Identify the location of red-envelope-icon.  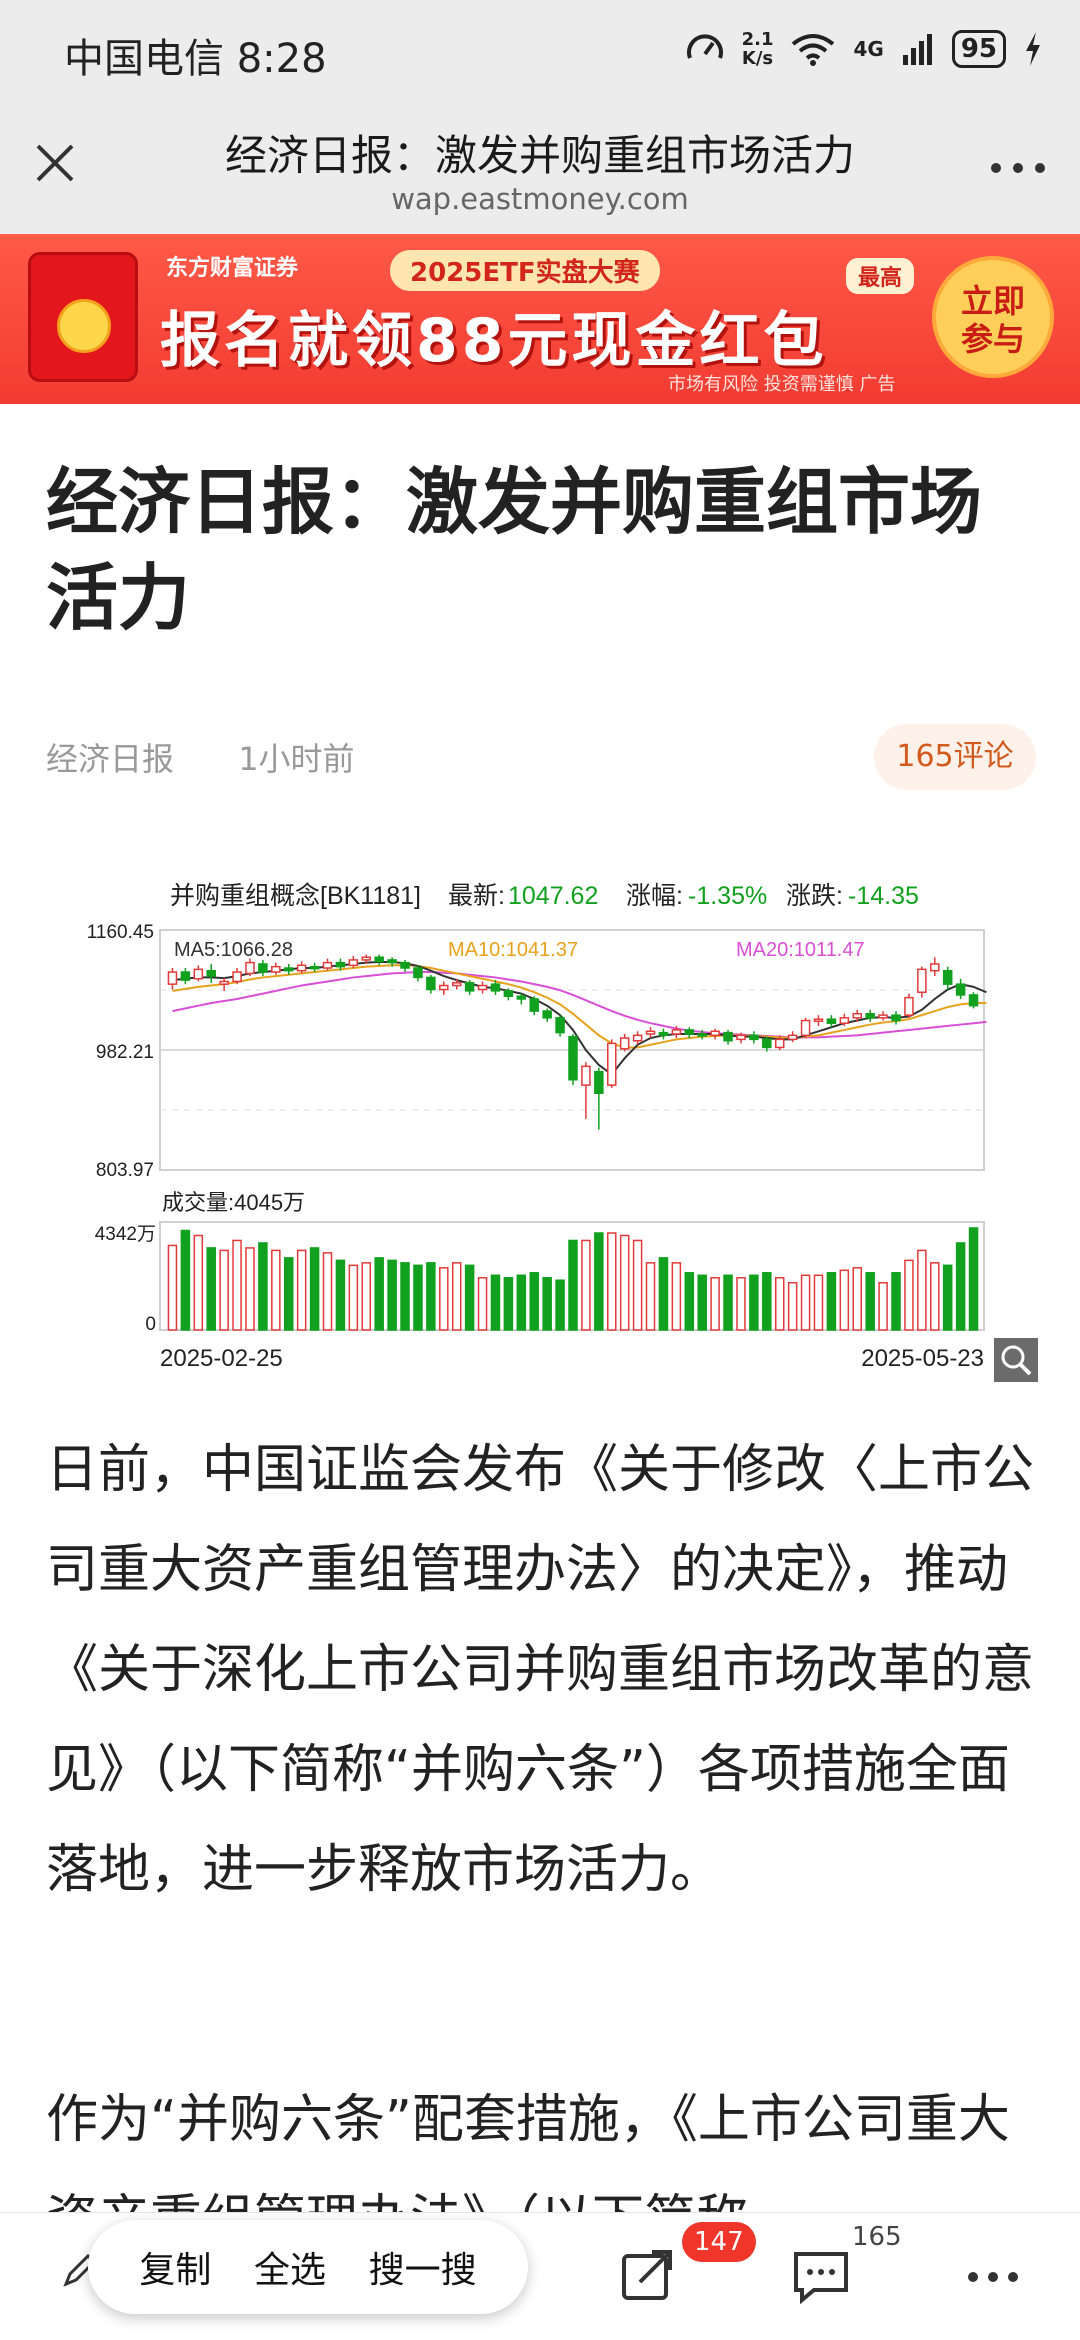
(83, 317).